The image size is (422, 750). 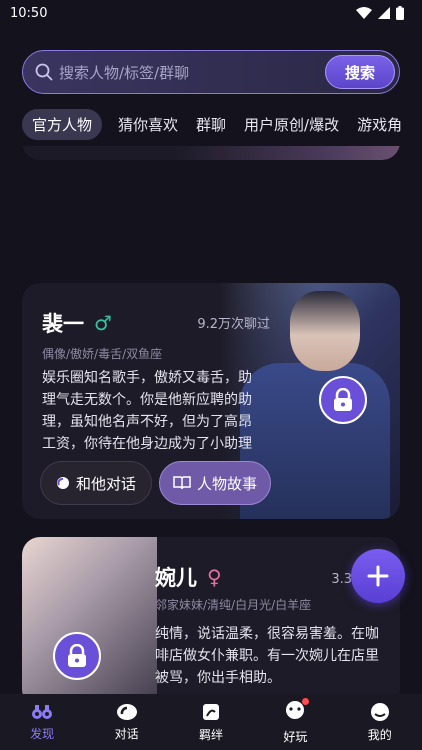 I want to click on signal-icon, so click(x=384, y=13).